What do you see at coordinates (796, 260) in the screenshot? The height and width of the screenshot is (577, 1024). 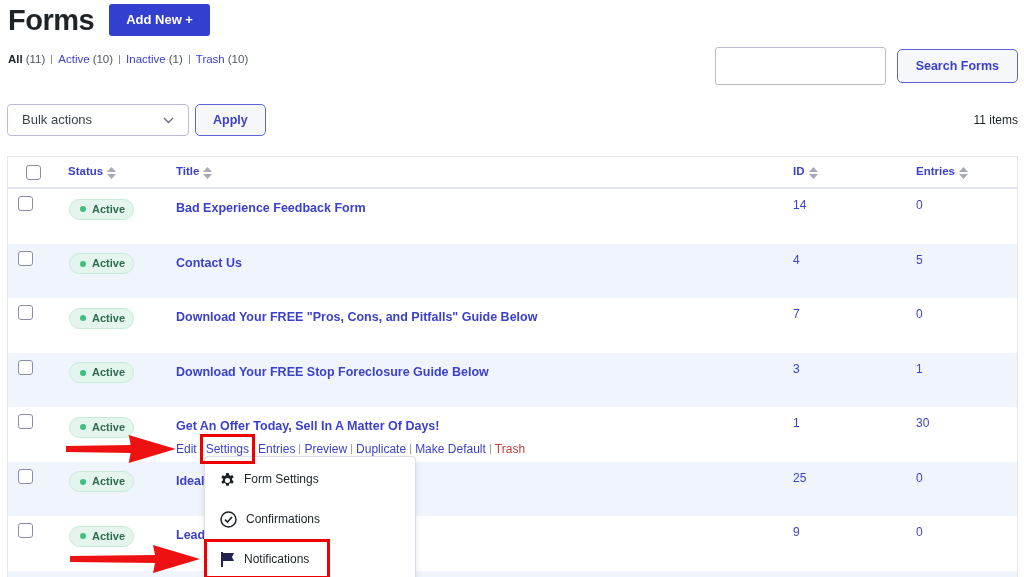 I see `id-cell-text: 4` at bounding box center [796, 260].